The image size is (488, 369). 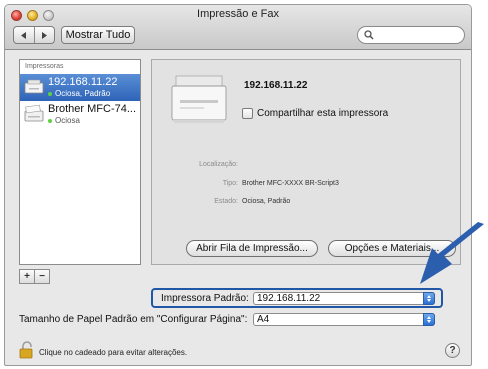 I want to click on printer-name: 192.168.11.22, so click(x=83, y=82).